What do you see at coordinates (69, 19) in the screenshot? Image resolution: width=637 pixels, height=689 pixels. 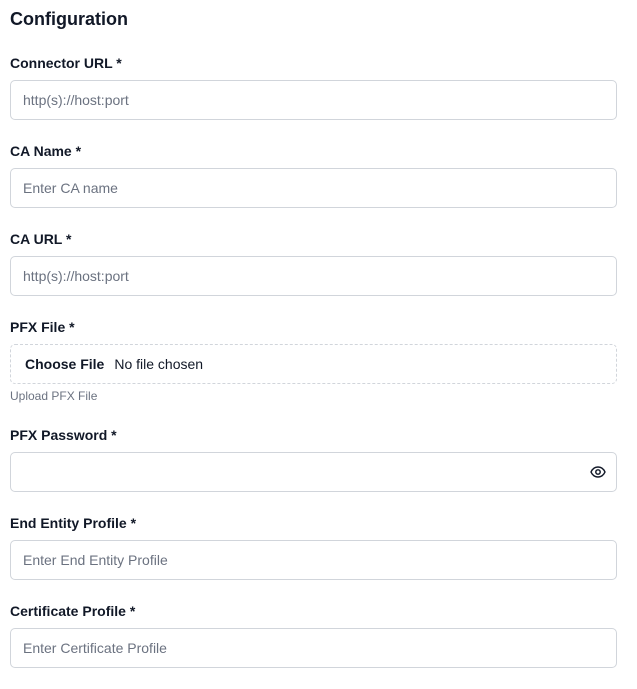 I see `section-title: Configuration` at bounding box center [69, 19].